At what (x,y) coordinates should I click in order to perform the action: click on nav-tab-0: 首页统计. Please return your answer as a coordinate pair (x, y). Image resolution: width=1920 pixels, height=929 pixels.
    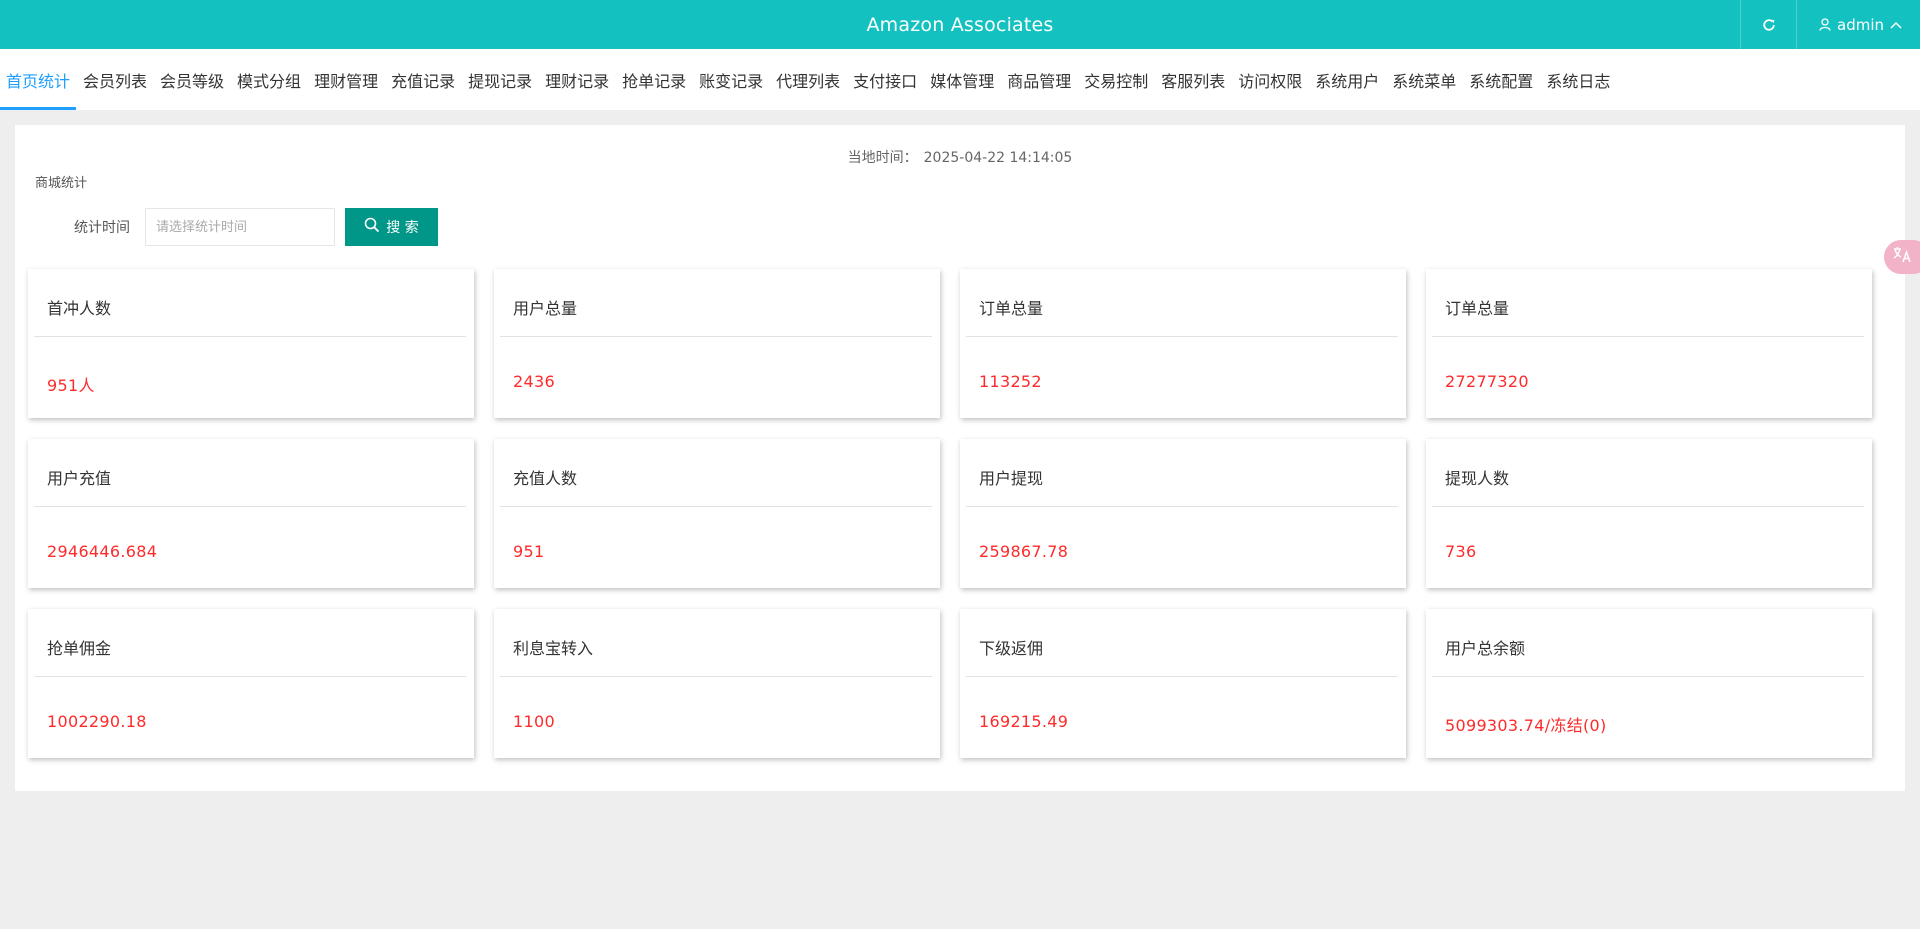
    Looking at the image, I should click on (38, 79).